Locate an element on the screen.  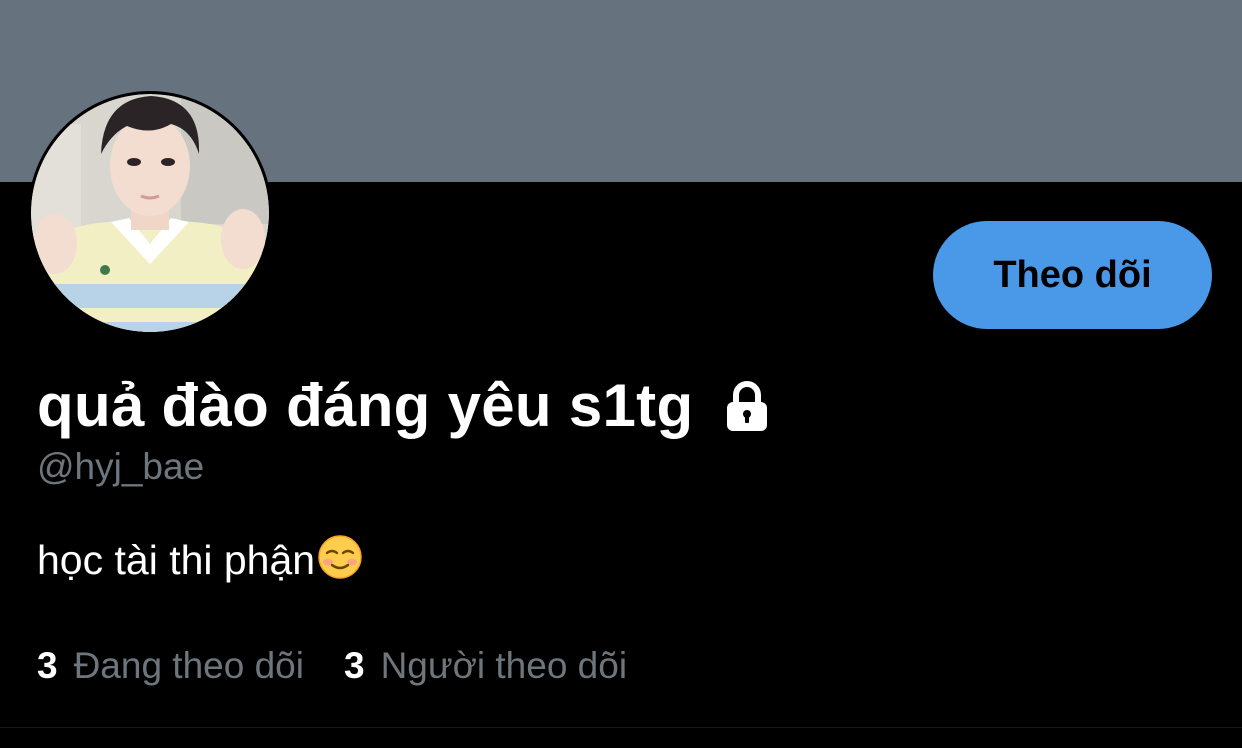
profile-name-row: quả đào đáng yêu s1tg is located at coordinates (404, 406).